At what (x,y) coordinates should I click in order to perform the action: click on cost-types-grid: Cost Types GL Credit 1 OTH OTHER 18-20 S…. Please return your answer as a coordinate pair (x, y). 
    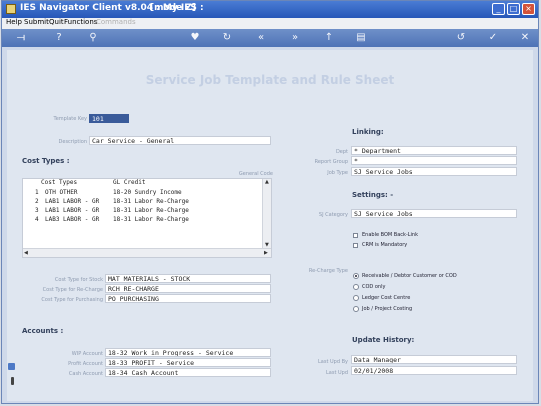
    Looking at the image, I should click on (147, 218).